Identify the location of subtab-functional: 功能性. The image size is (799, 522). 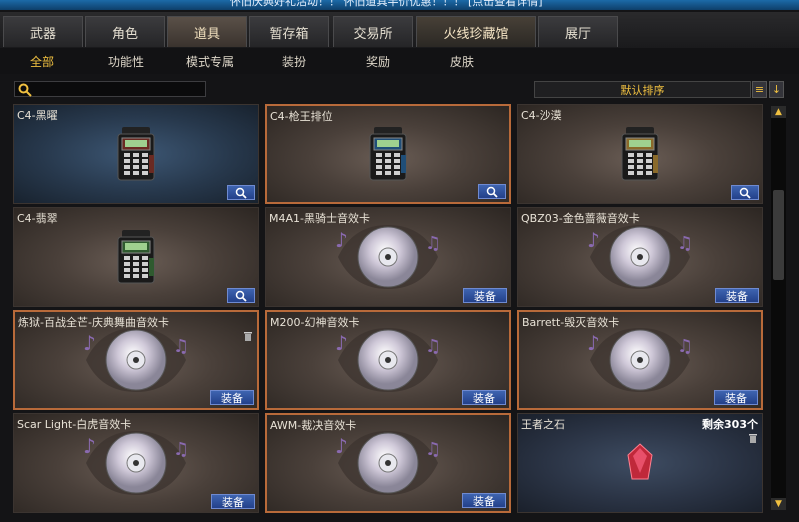
(126, 61).